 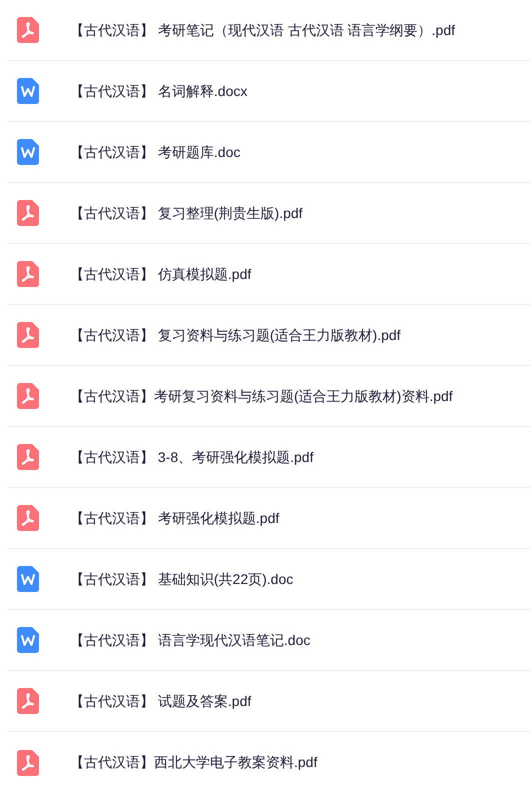 I want to click on file-name: 【古代汉语】 基础知识(共22页).doc, so click(x=182, y=579).